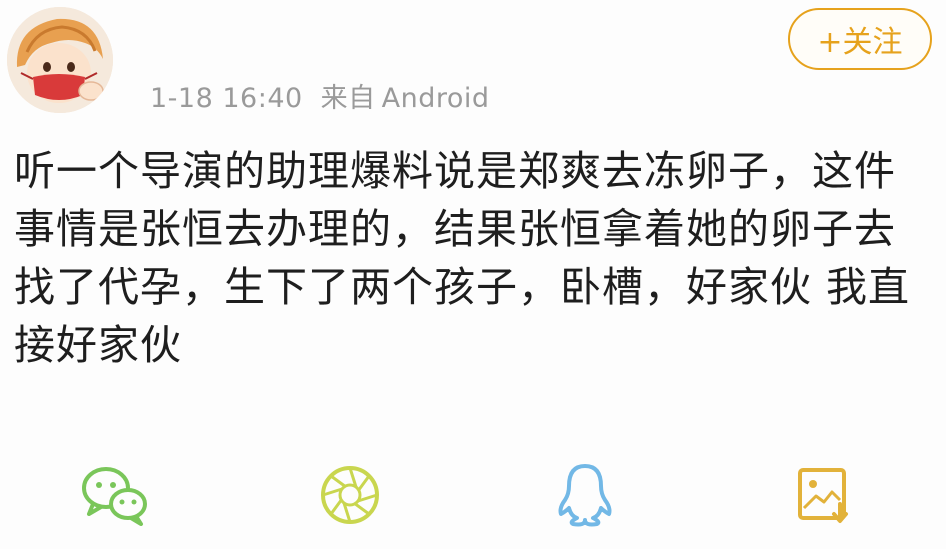 This screenshot has height=549, width=946. I want to click on share-wechat-button, so click(114, 495).